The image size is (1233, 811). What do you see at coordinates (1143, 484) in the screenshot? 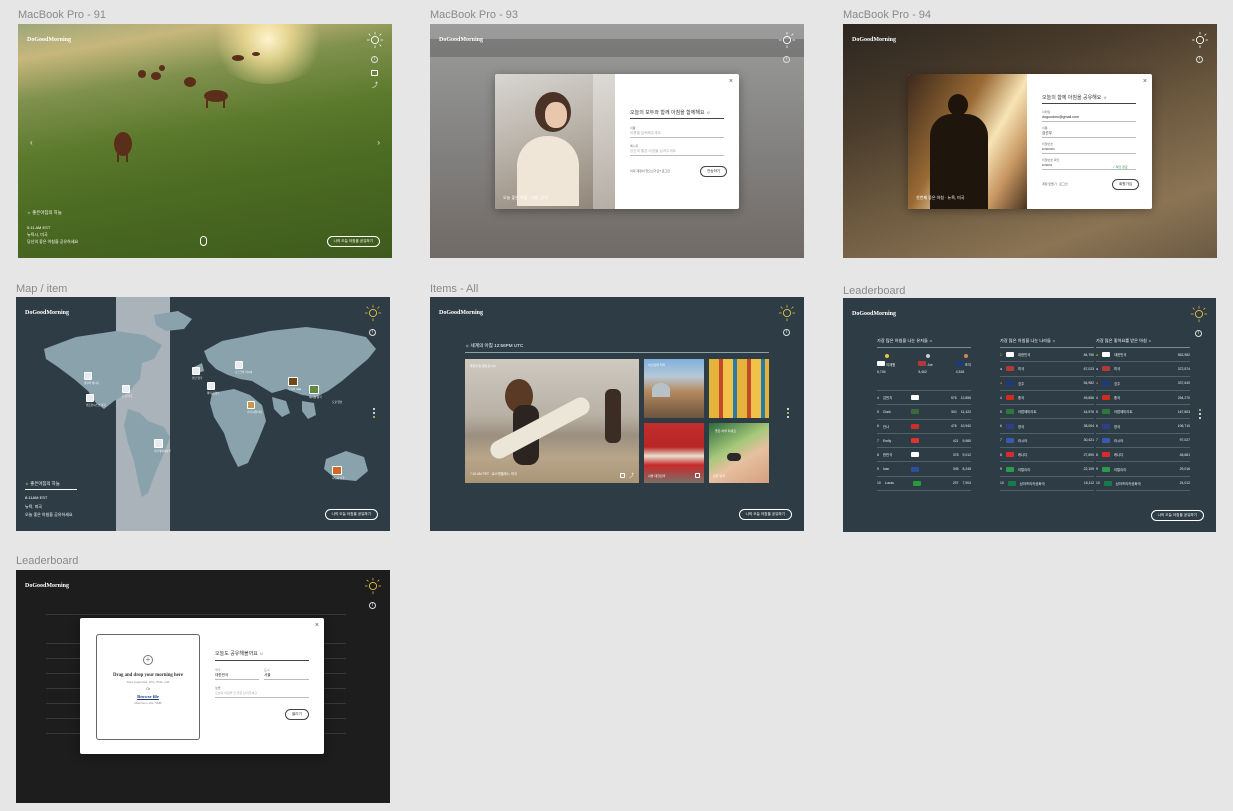
I see `table-row: 10 남아프리카공화국 24,012` at bounding box center [1143, 484].